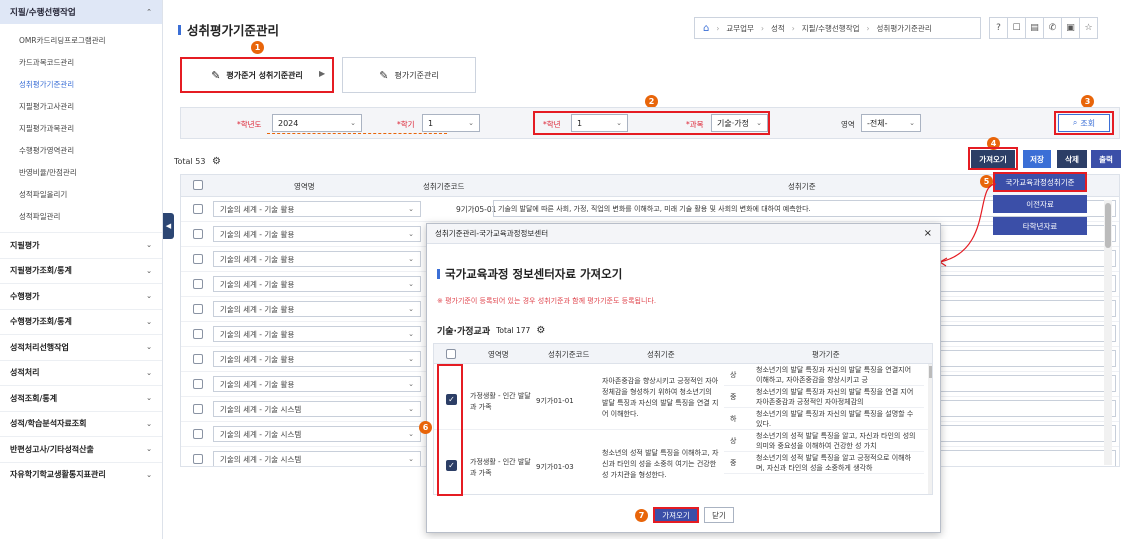 The image size is (1136, 539). Describe the element at coordinates (81, 173) in the screenshot. I see `sidebar-subitem: 반영비율/만점관리` at that location.